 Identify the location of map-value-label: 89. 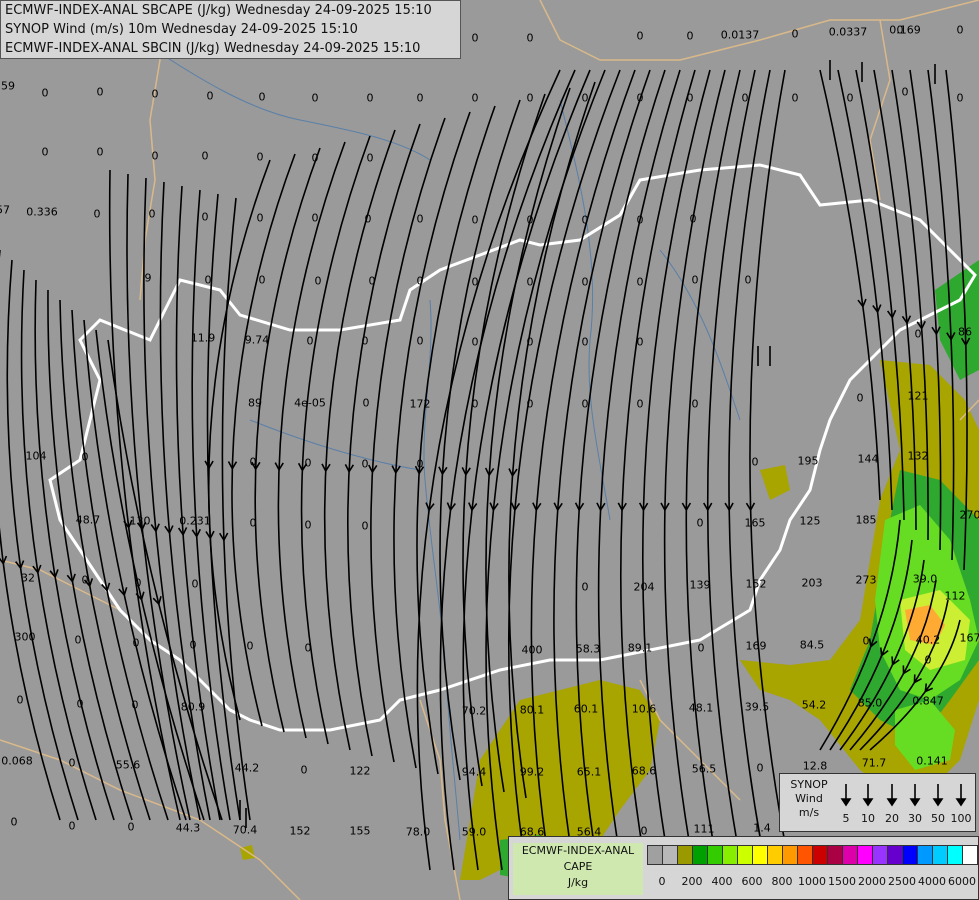
(255, 403).